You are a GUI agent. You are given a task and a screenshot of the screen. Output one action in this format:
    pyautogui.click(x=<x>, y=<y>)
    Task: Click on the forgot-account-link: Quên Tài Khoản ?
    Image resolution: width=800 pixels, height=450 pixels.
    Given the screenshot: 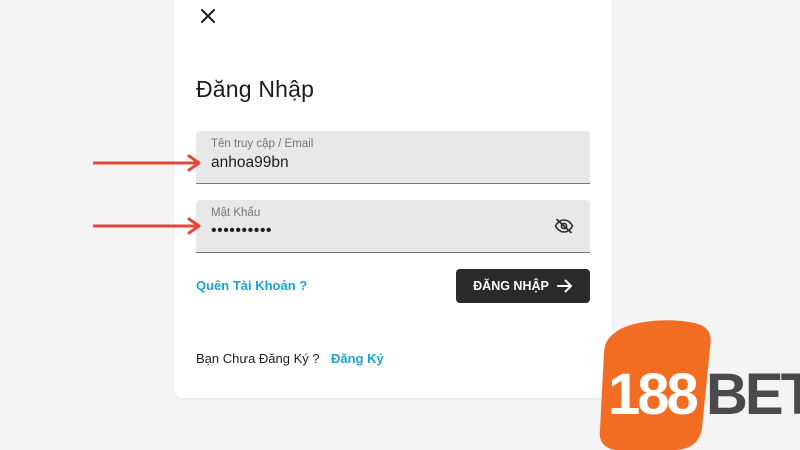 What is the action you would take?
    pyautogui.click(x=251, y=285)
    